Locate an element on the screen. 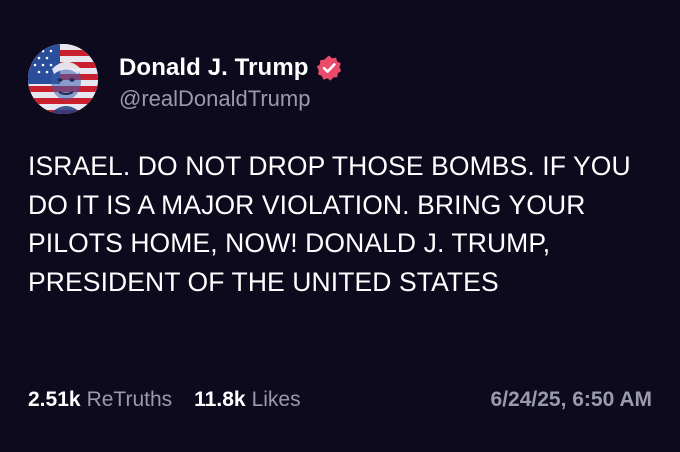 This screenshot has width=680, height=452. flag-portrait-icon is located at coordinates (63, 79).